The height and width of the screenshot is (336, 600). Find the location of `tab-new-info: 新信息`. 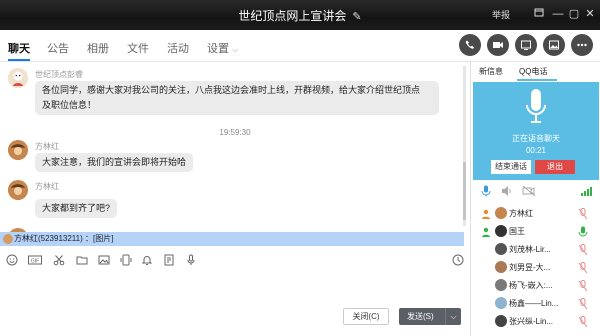

tab-new-info: 新信息 is located at coordinates (491, 71).